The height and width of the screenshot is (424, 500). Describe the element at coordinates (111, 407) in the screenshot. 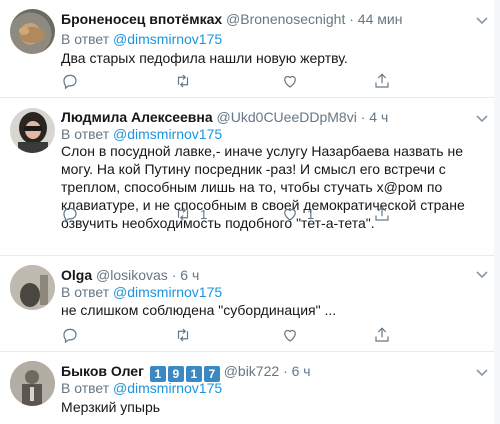

I see `tweet-text: Мерзкий упырь` at that location.